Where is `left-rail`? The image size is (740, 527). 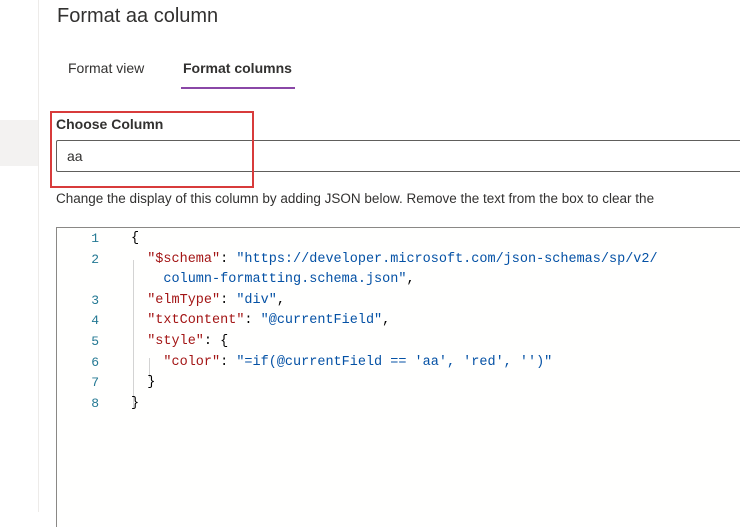
left-rail is located at coordinates (19, 256).